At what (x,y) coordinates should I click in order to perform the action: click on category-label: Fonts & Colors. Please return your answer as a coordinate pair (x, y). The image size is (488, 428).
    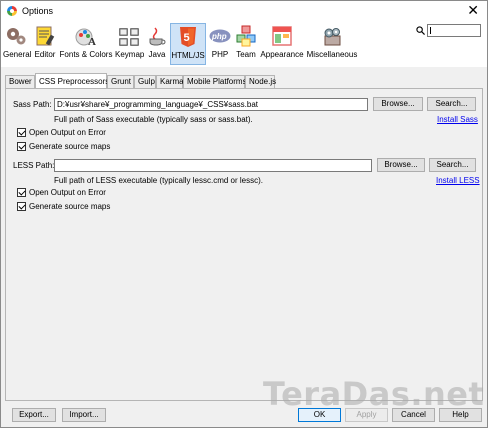
    Looking at the image, I should click on (86, 54).